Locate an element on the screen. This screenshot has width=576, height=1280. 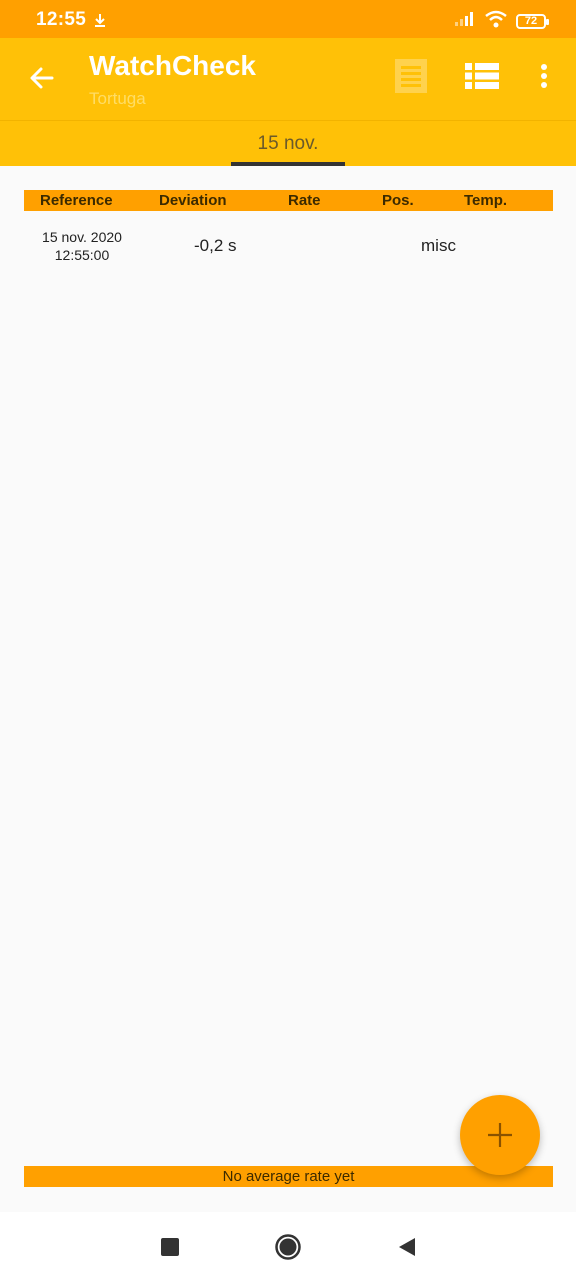
tab-bar: 15 nov. is located at coordinates (288, 143).